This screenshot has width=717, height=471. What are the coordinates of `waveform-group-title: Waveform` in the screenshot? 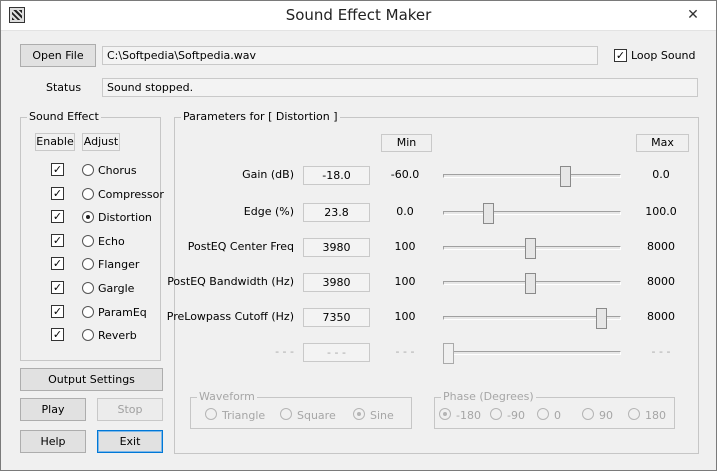 It's located at (227, 396).